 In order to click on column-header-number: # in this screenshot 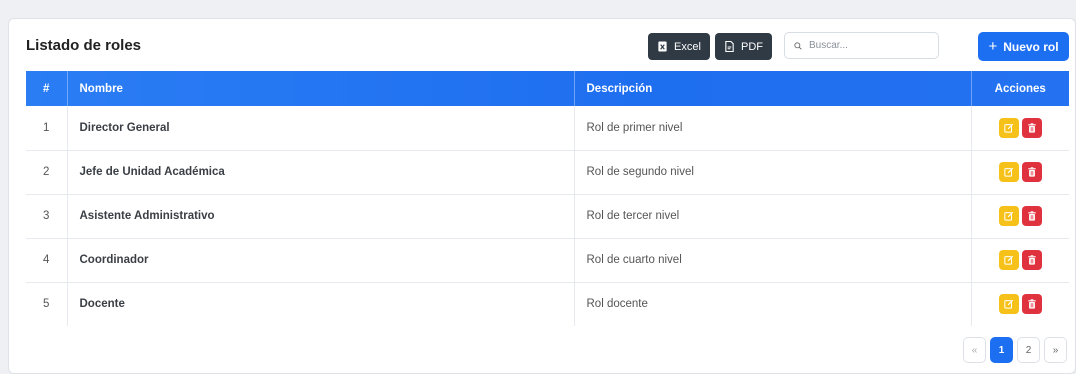, I will do `click(47, 88)`.